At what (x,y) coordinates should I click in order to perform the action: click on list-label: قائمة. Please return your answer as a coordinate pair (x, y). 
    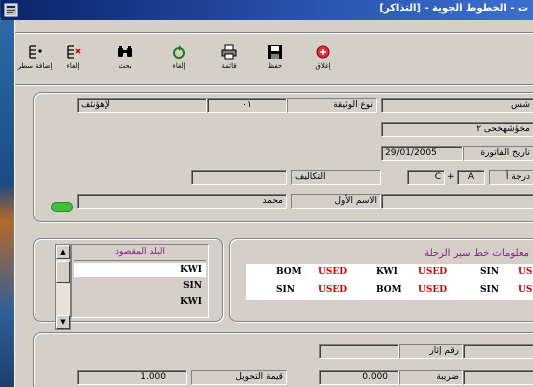
    Looking at the image, I should click on (229, 66).